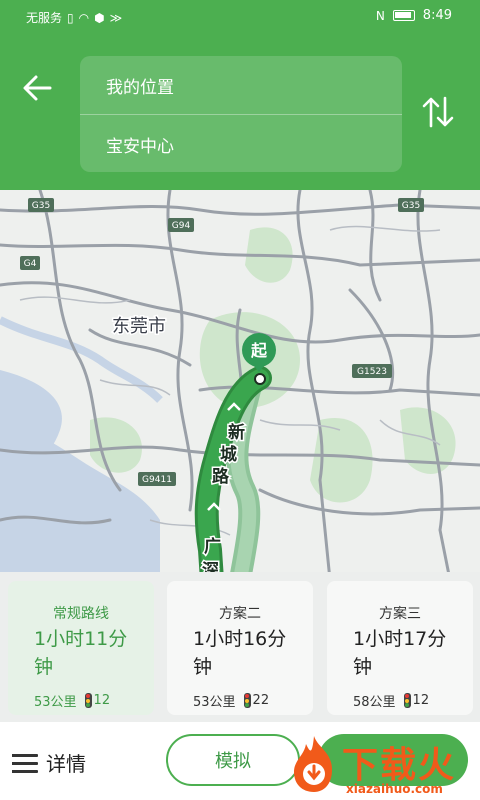  What do you see at coordinates (140, 87) in the screenshot?
I see `origin-text: 我的位置` at bounding box center [140, 87].